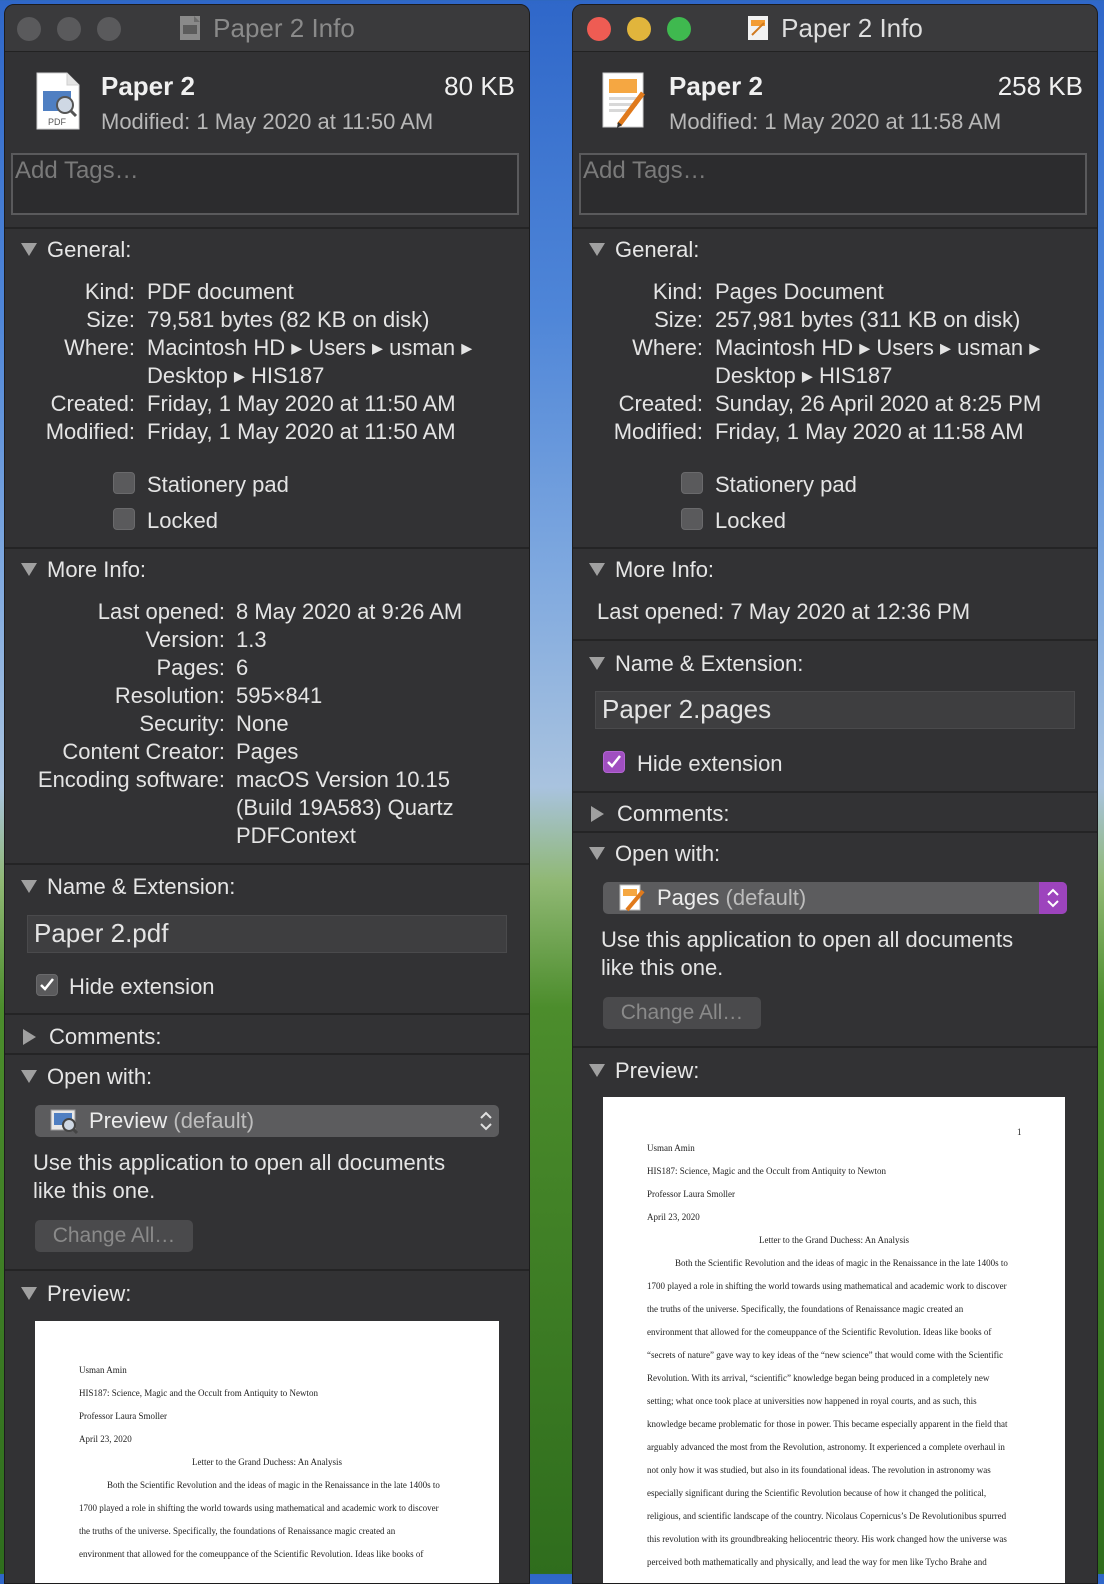 The image size is (1104, 1584). I want to click on size-label: Size:, so click(110, 319).